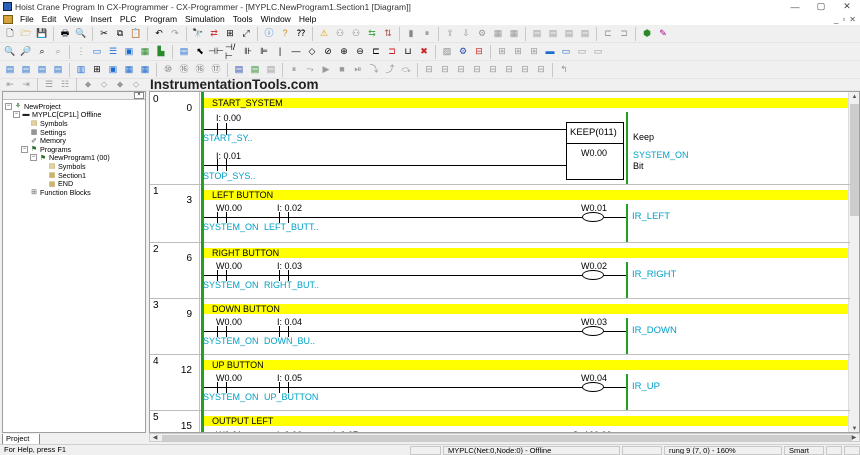 This screenshot has width=860, height=455. What do you see at coordinates (104, 85) in the screenshot?
I see `step2-icon: ⬦` at bounding box center [104, 85].